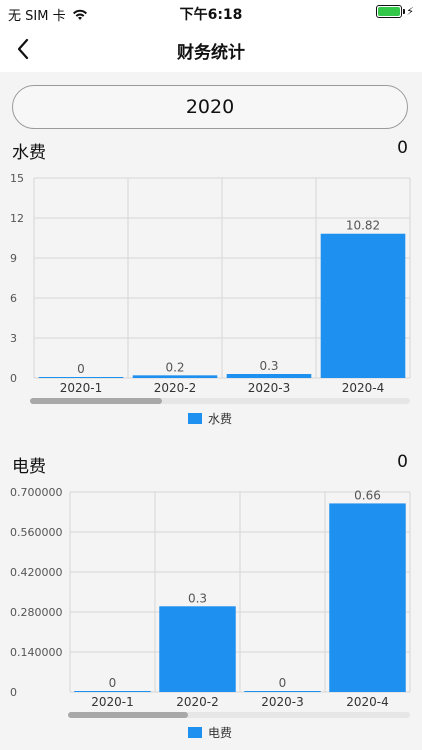 This screenshot has width=422, height=750. Describe the element at coordinates (197, 598) in the screenshot. I see `electric-data-label: 0.3` at that location.